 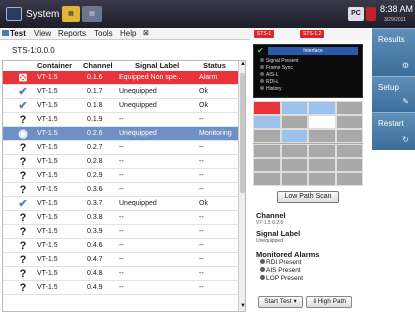 I want to click on table-row: ◉ VT-1.5 0.2.6 Unequipped Monitoring, so click(x=120, y=134).